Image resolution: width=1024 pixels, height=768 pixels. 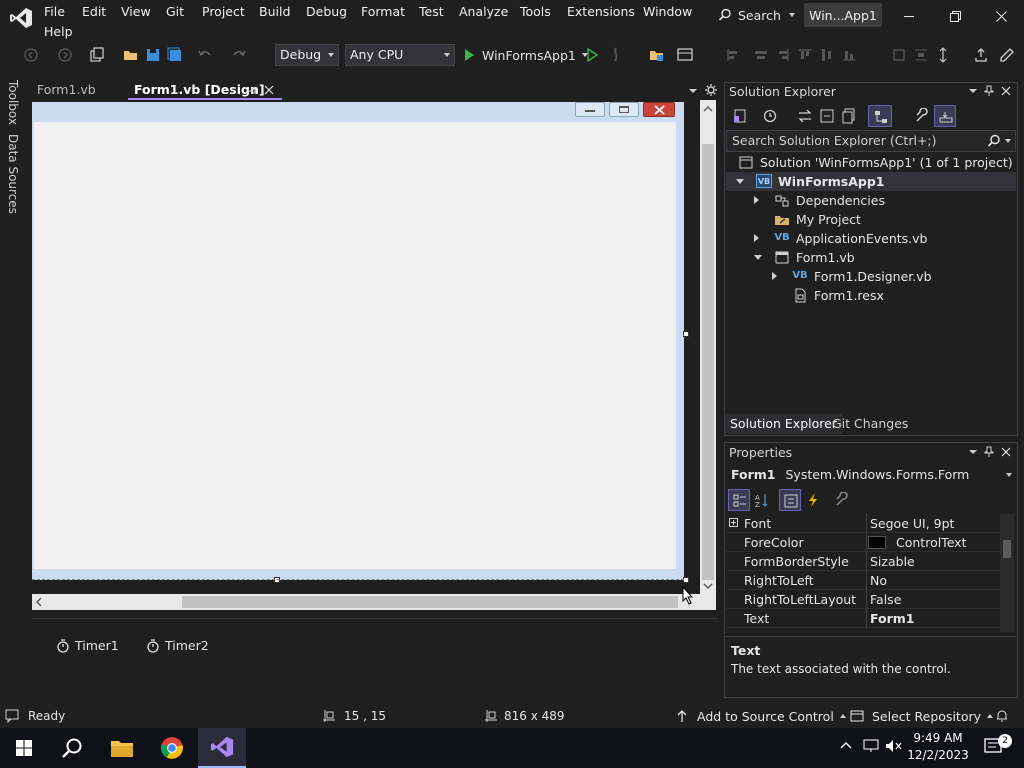 What do you see at coordinates (842, 500) in the screenshot?
I see `property-pages-wrench-icon` at bounding box center [842, 500].